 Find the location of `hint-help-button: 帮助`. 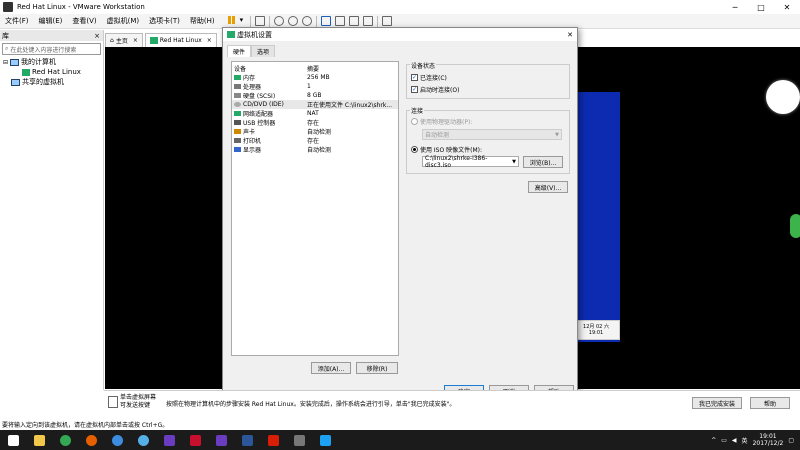

hint-help-button: 帮助 is located at coordinates (770, 403).